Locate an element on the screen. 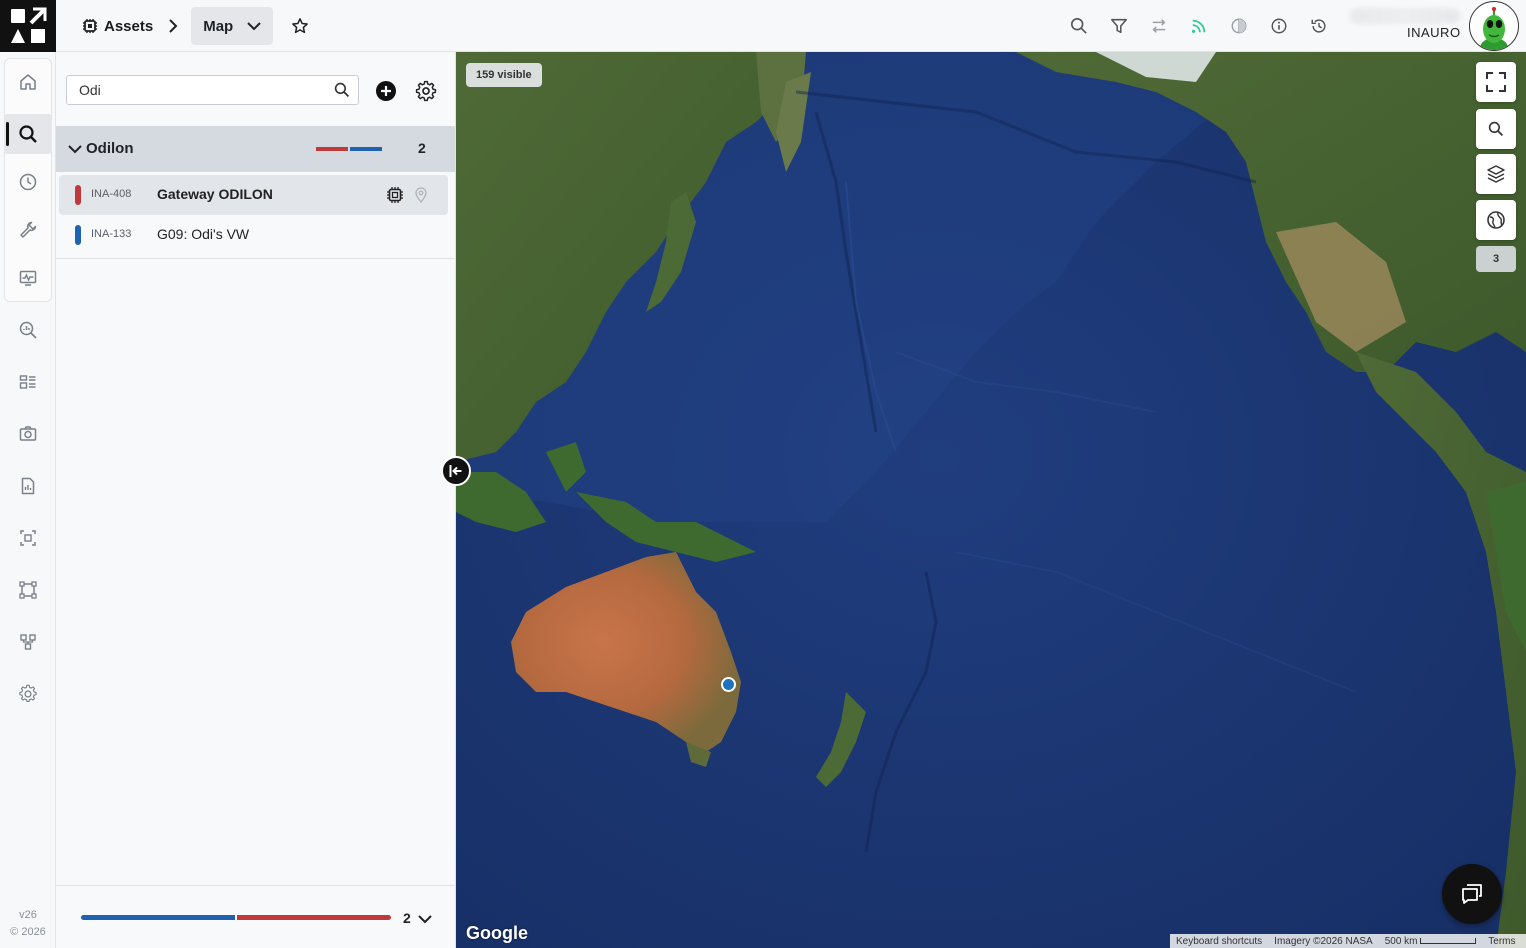 The height and width of the screenshot is (948, 1526). search-box is located at coordinates (212, 90).